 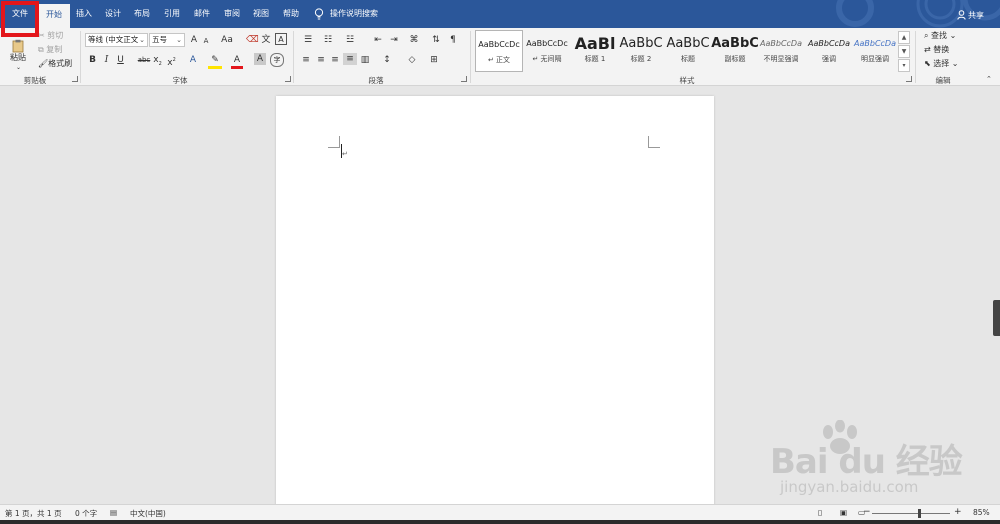 What do you see at coordinates (92, 60) in the screenshot?
I see `bold-button: B` at bounding box center [92, 60].